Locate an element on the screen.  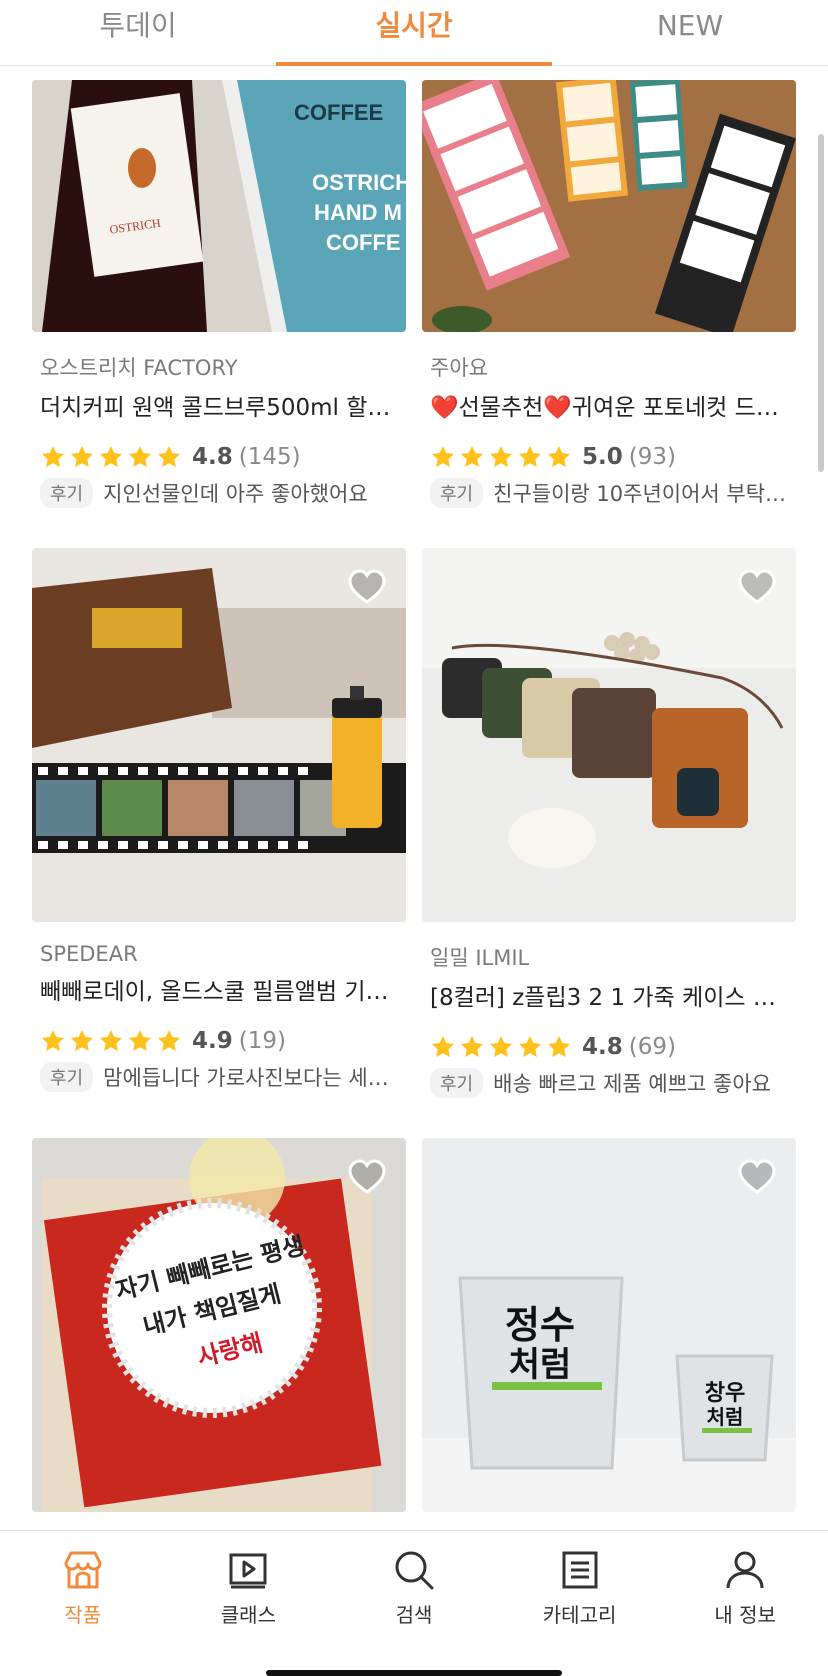
nav-item-search: 검색 is located at coordinates (414, 1603).